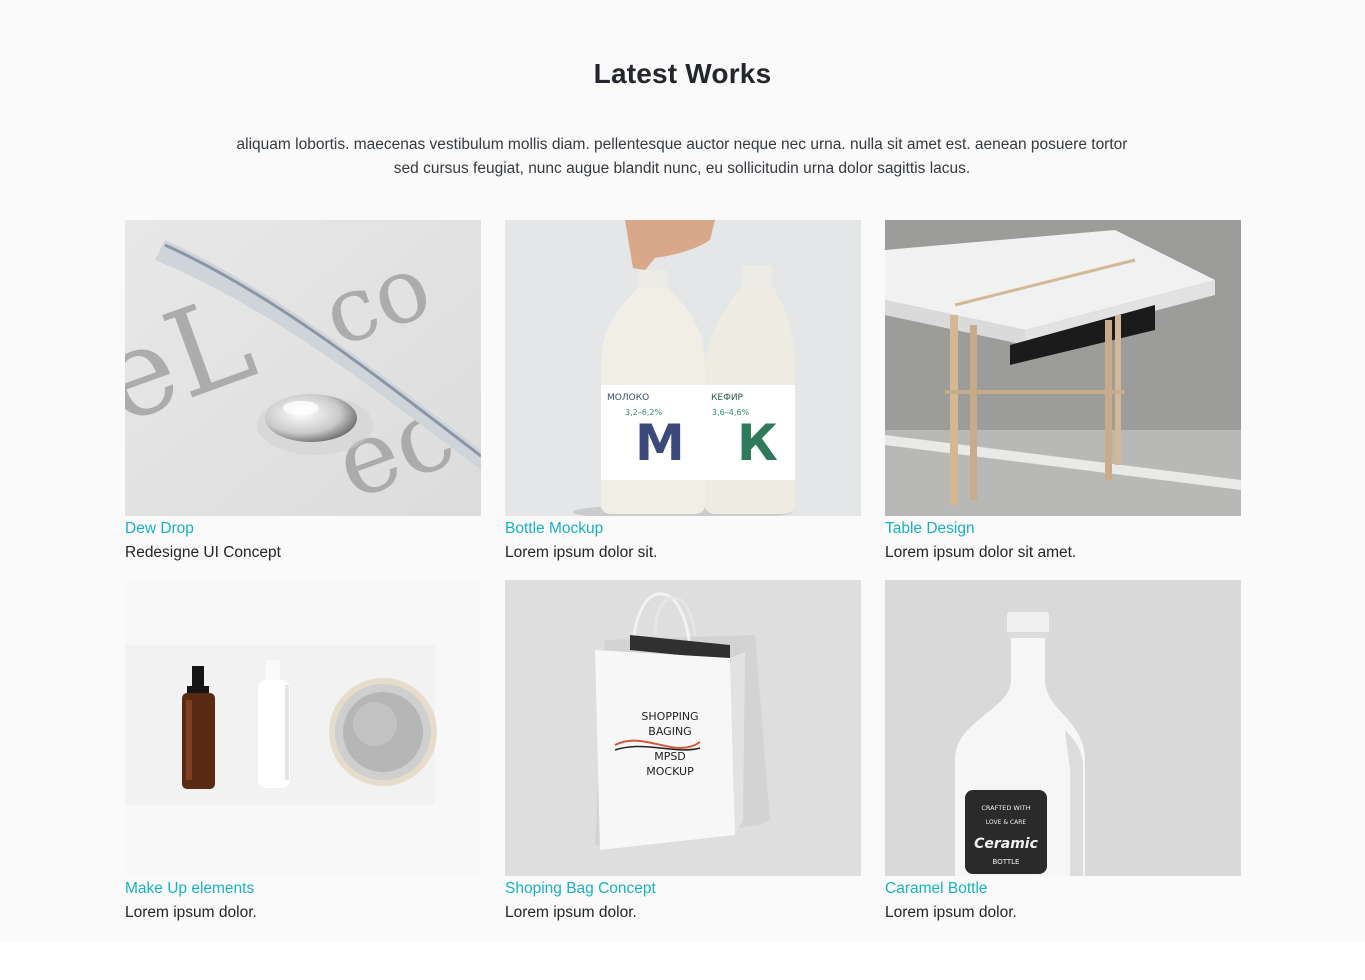 Image resolution: width=1365 pixels, height=980 pixels. I want to click on shopping-bag-image: SHOPPING BAGING MPSD MOCKUP, so click(683, 728).